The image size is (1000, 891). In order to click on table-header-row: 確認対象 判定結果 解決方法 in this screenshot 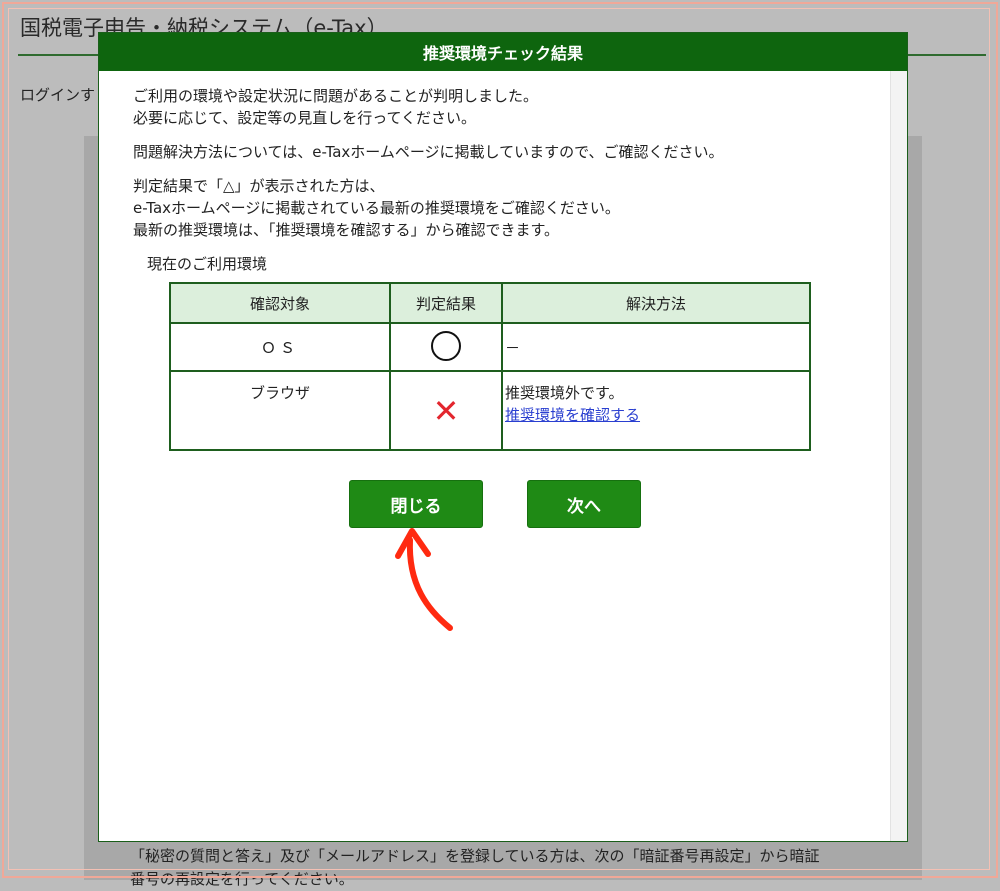, I will do `click(490, 303)`.